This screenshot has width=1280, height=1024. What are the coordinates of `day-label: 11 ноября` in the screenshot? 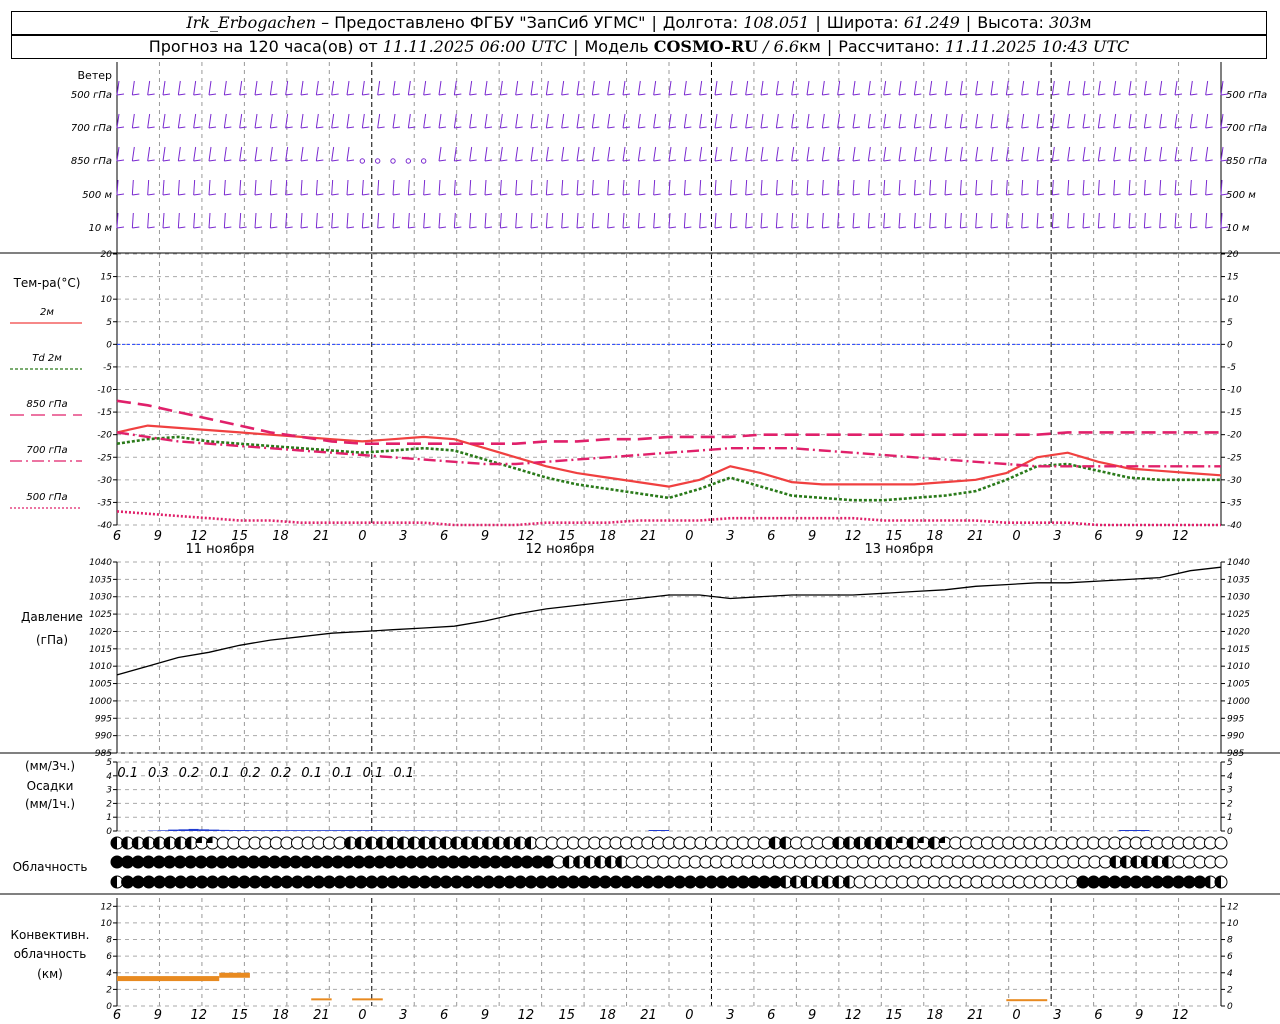 It's located at (219, 549).